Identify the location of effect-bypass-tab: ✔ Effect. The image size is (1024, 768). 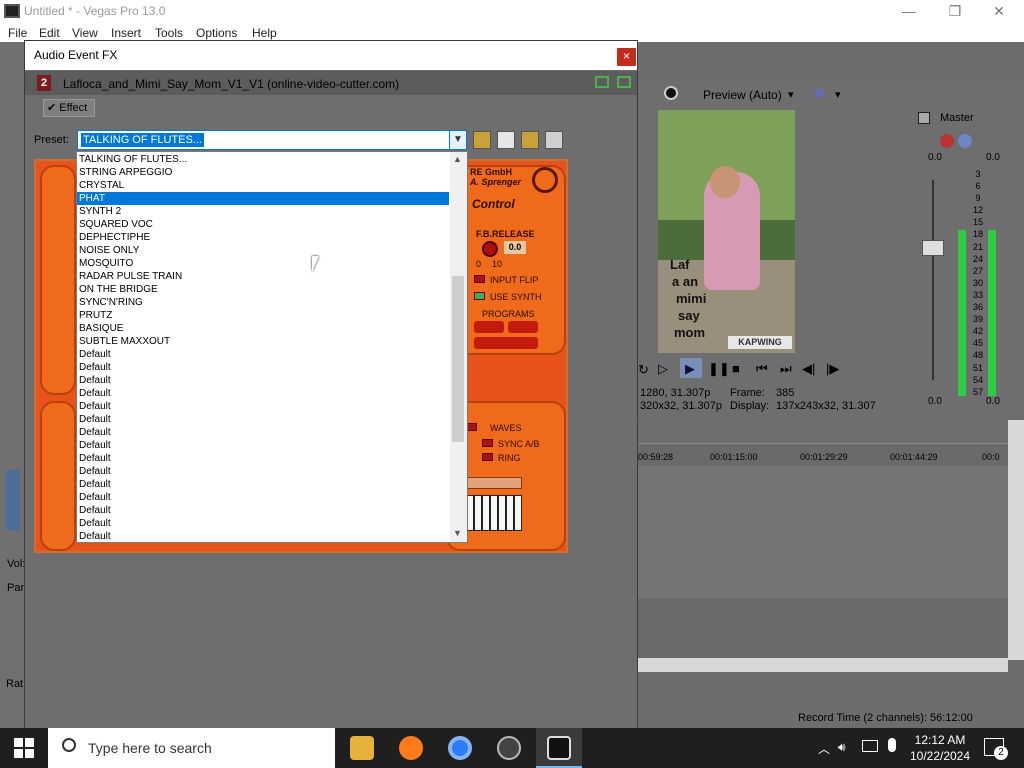
(69, 108).